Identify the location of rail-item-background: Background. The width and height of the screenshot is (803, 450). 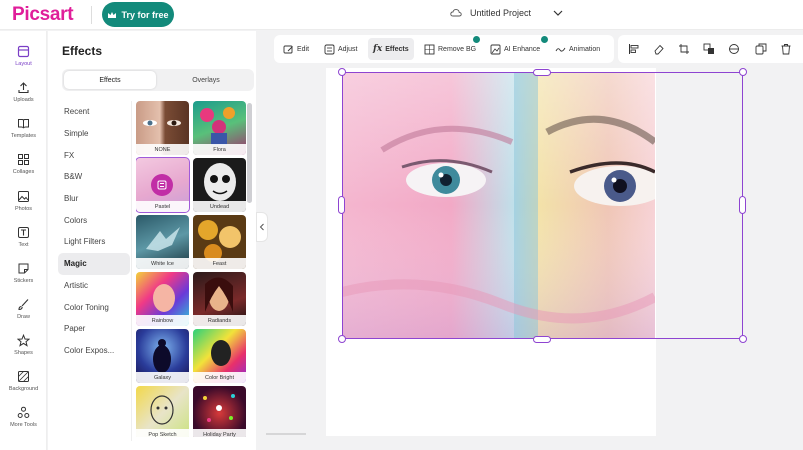
(23, 385).